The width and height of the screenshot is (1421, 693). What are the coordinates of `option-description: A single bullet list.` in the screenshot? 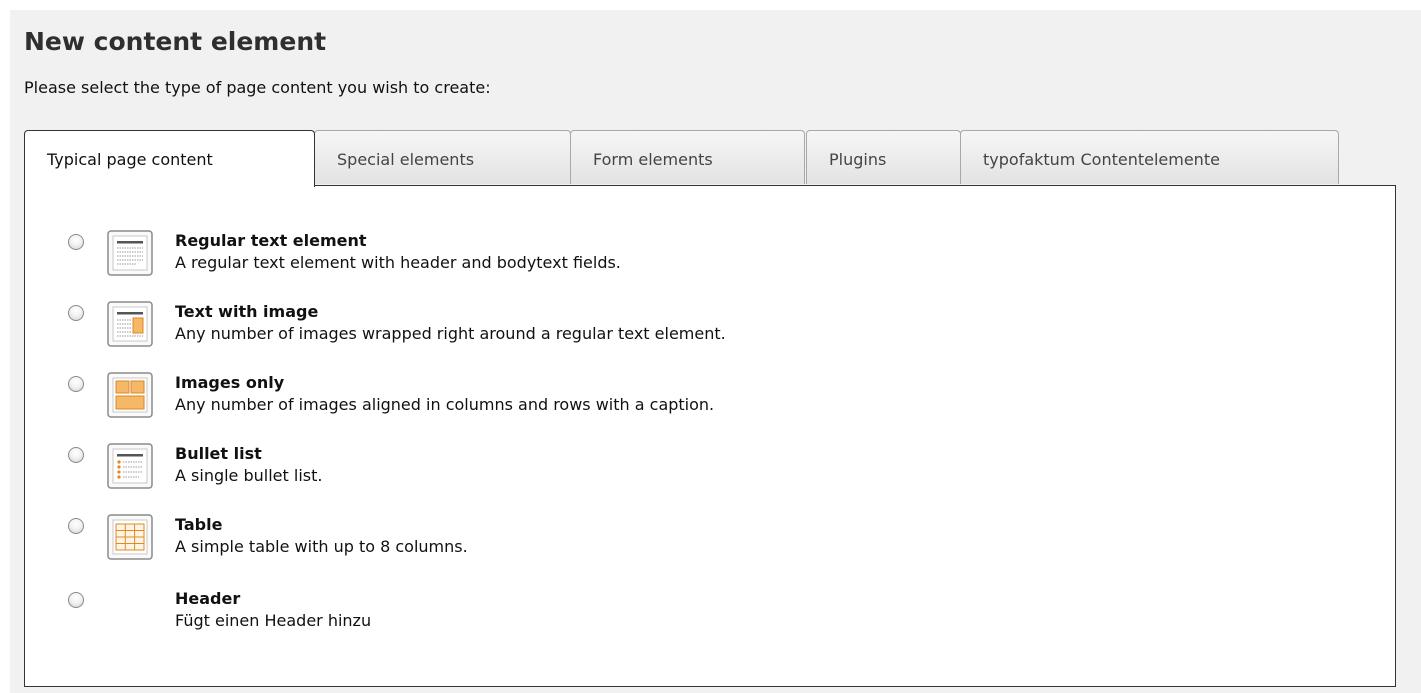 It's located at (249, 475).